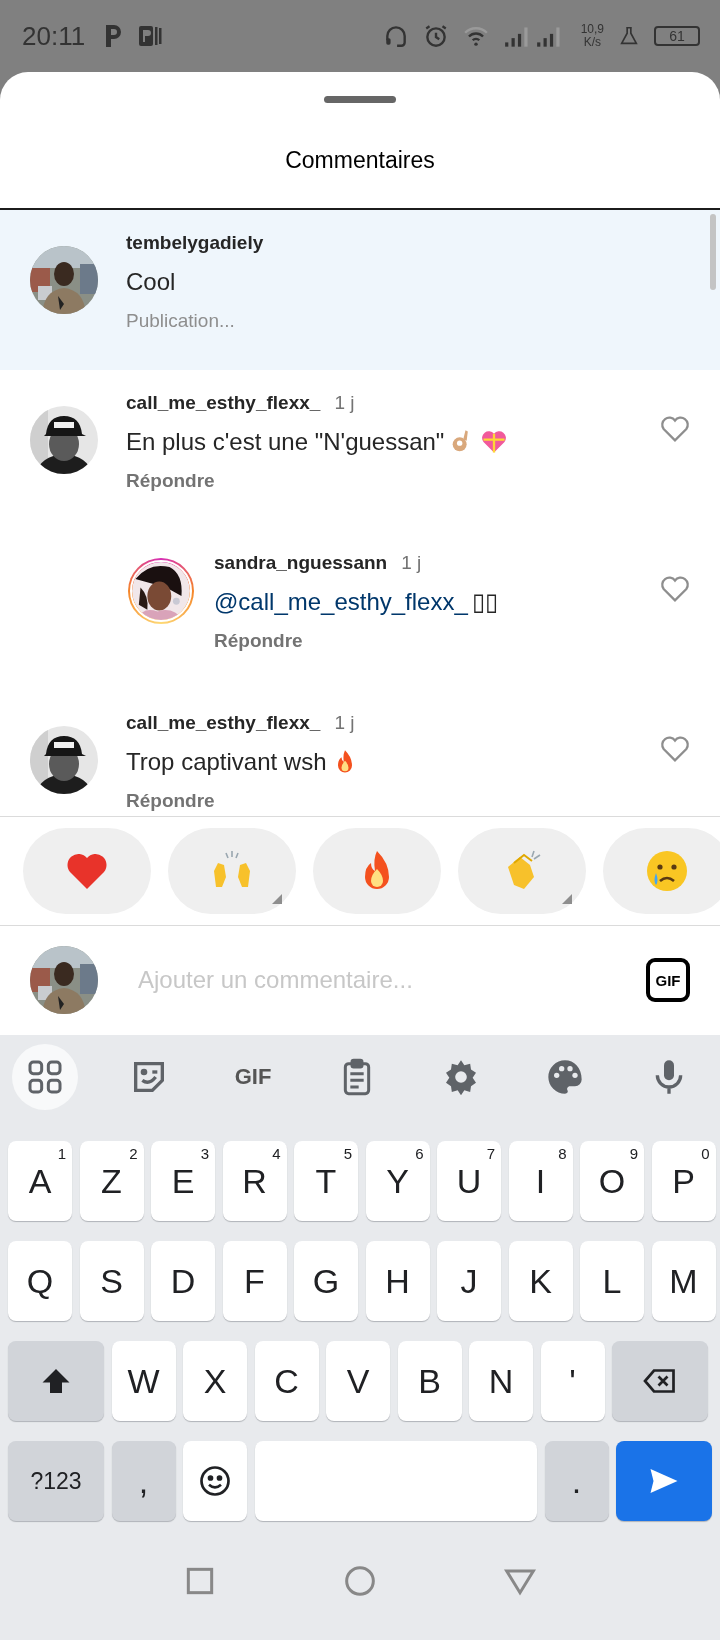  What do you see at coordinates (133, 1153) in the screenshot?
I see `key-hint: 2` at bounding box center [133, 1153].